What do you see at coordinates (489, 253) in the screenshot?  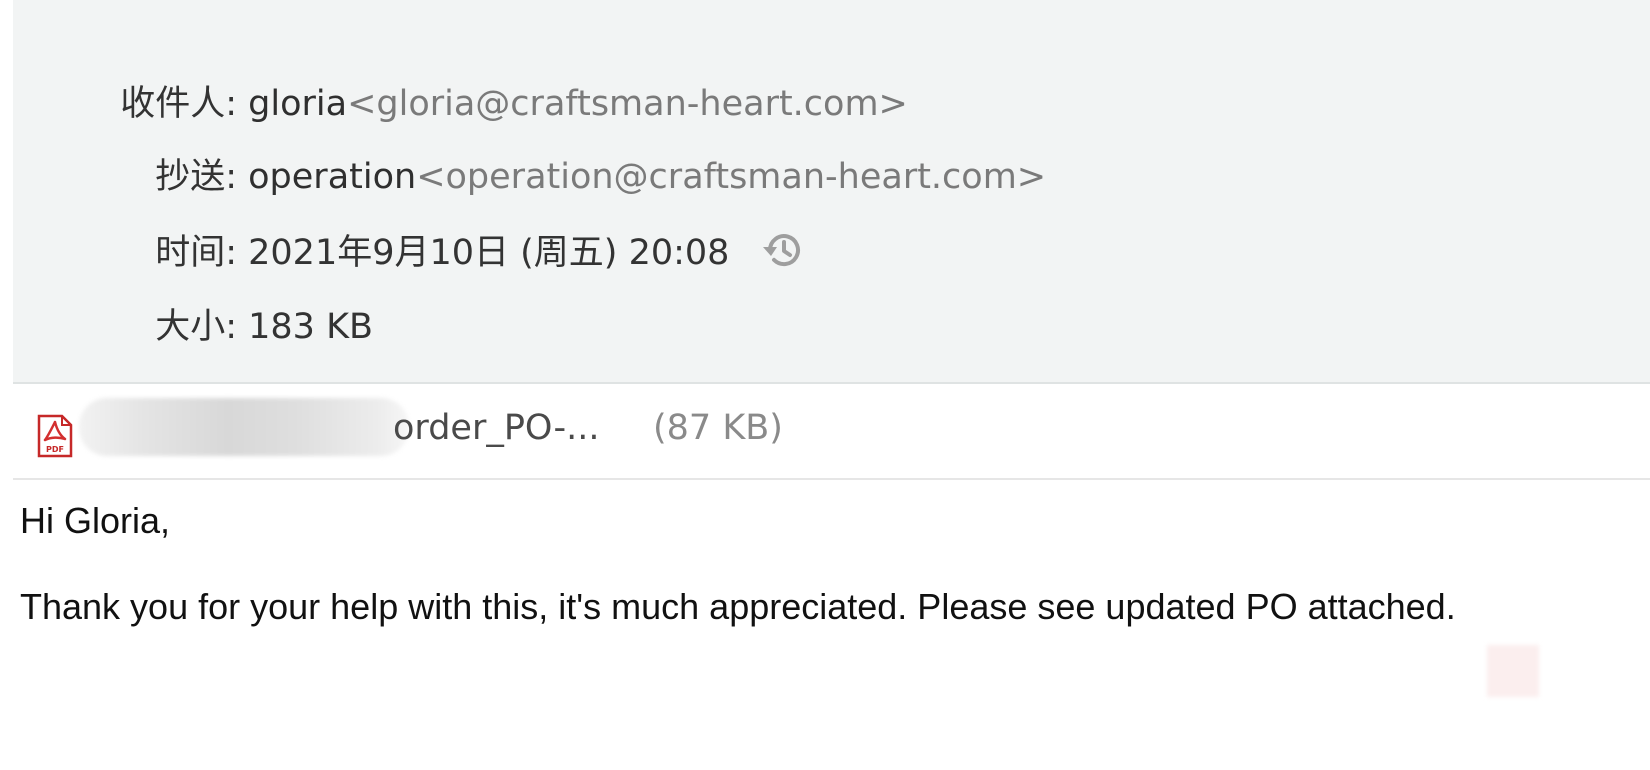 I see `time-value: 2021年9月10日 (周五) 20:08` at bounding box center [489, 253].